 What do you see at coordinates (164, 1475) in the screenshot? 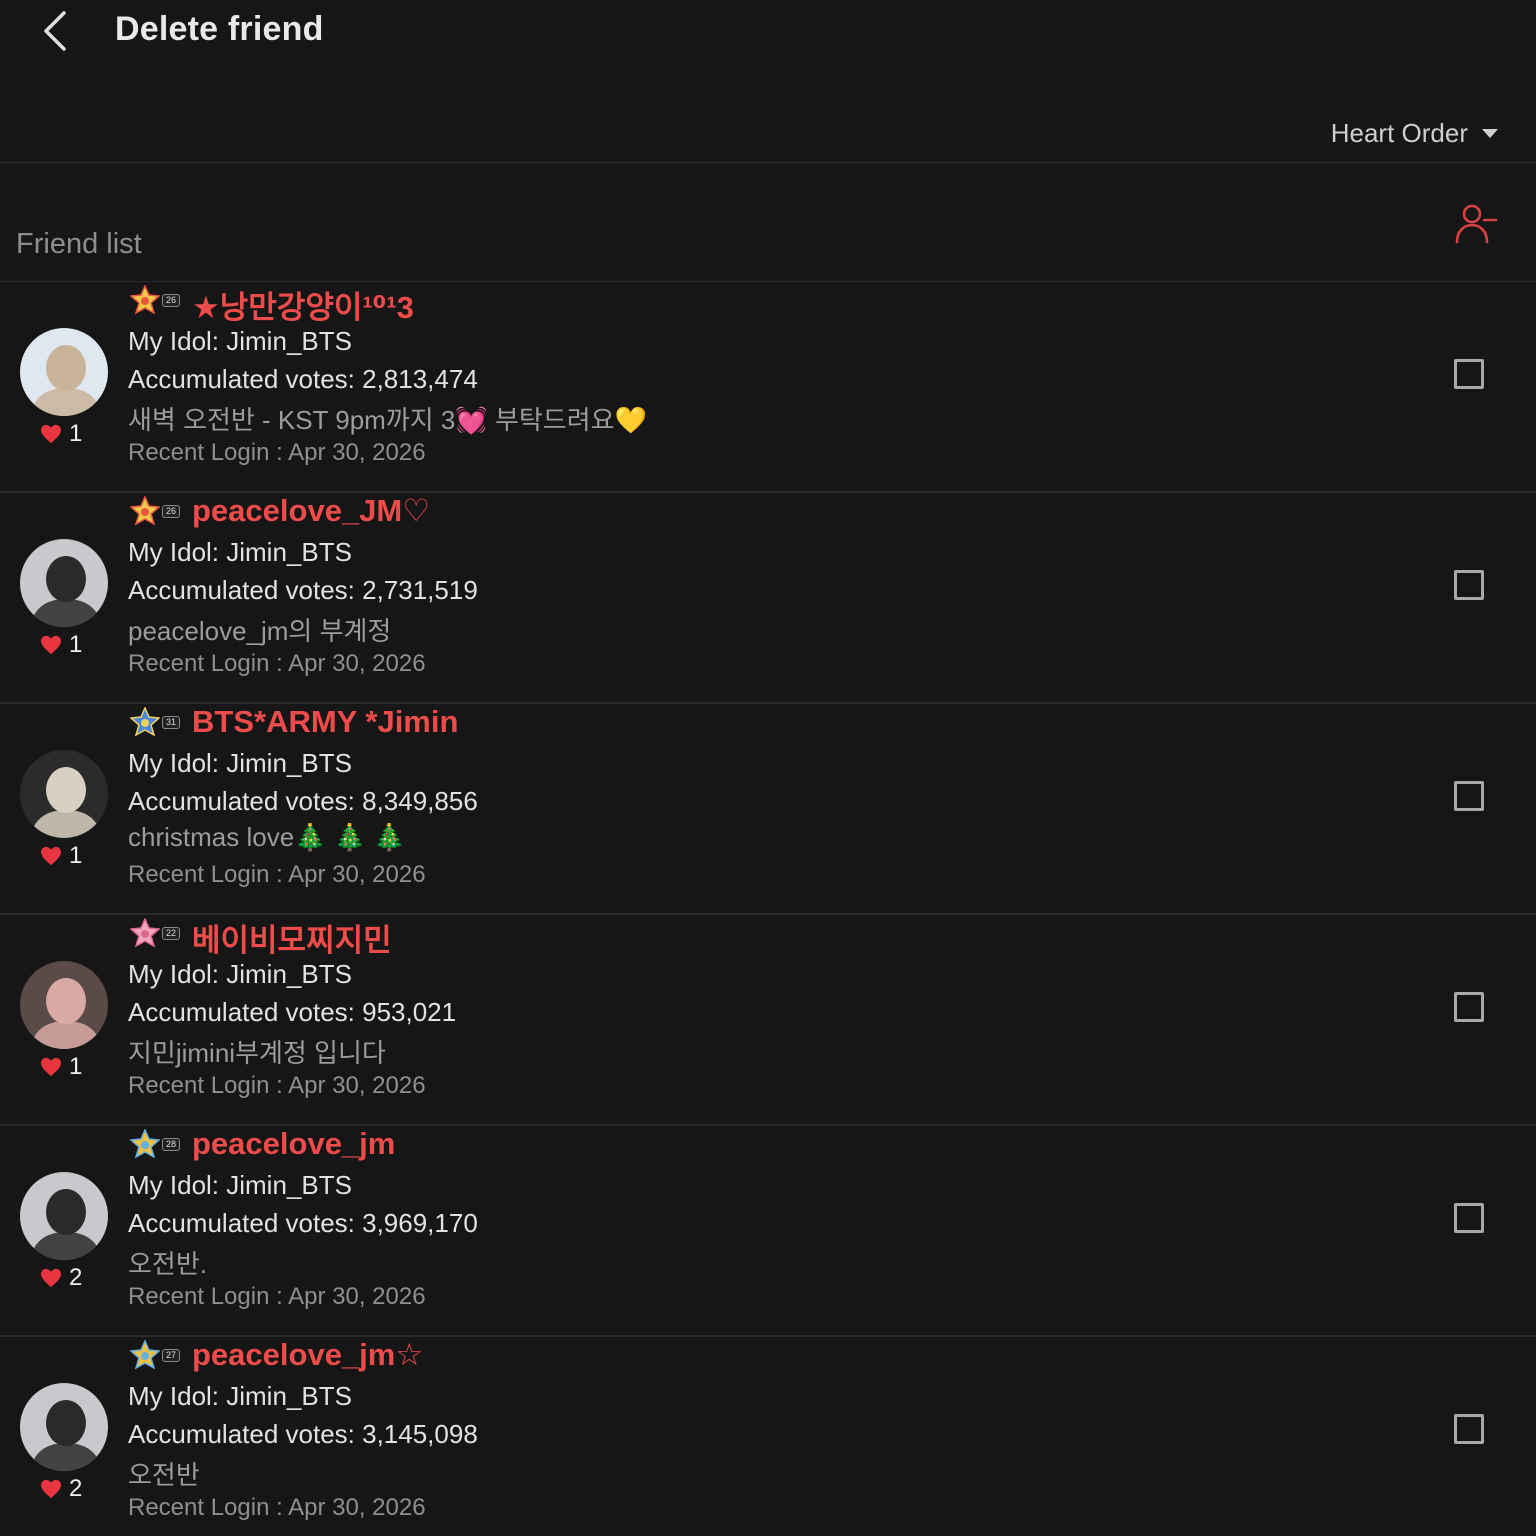
I see `friend-status-message: 오전반` at bounding box center [164, 1475].